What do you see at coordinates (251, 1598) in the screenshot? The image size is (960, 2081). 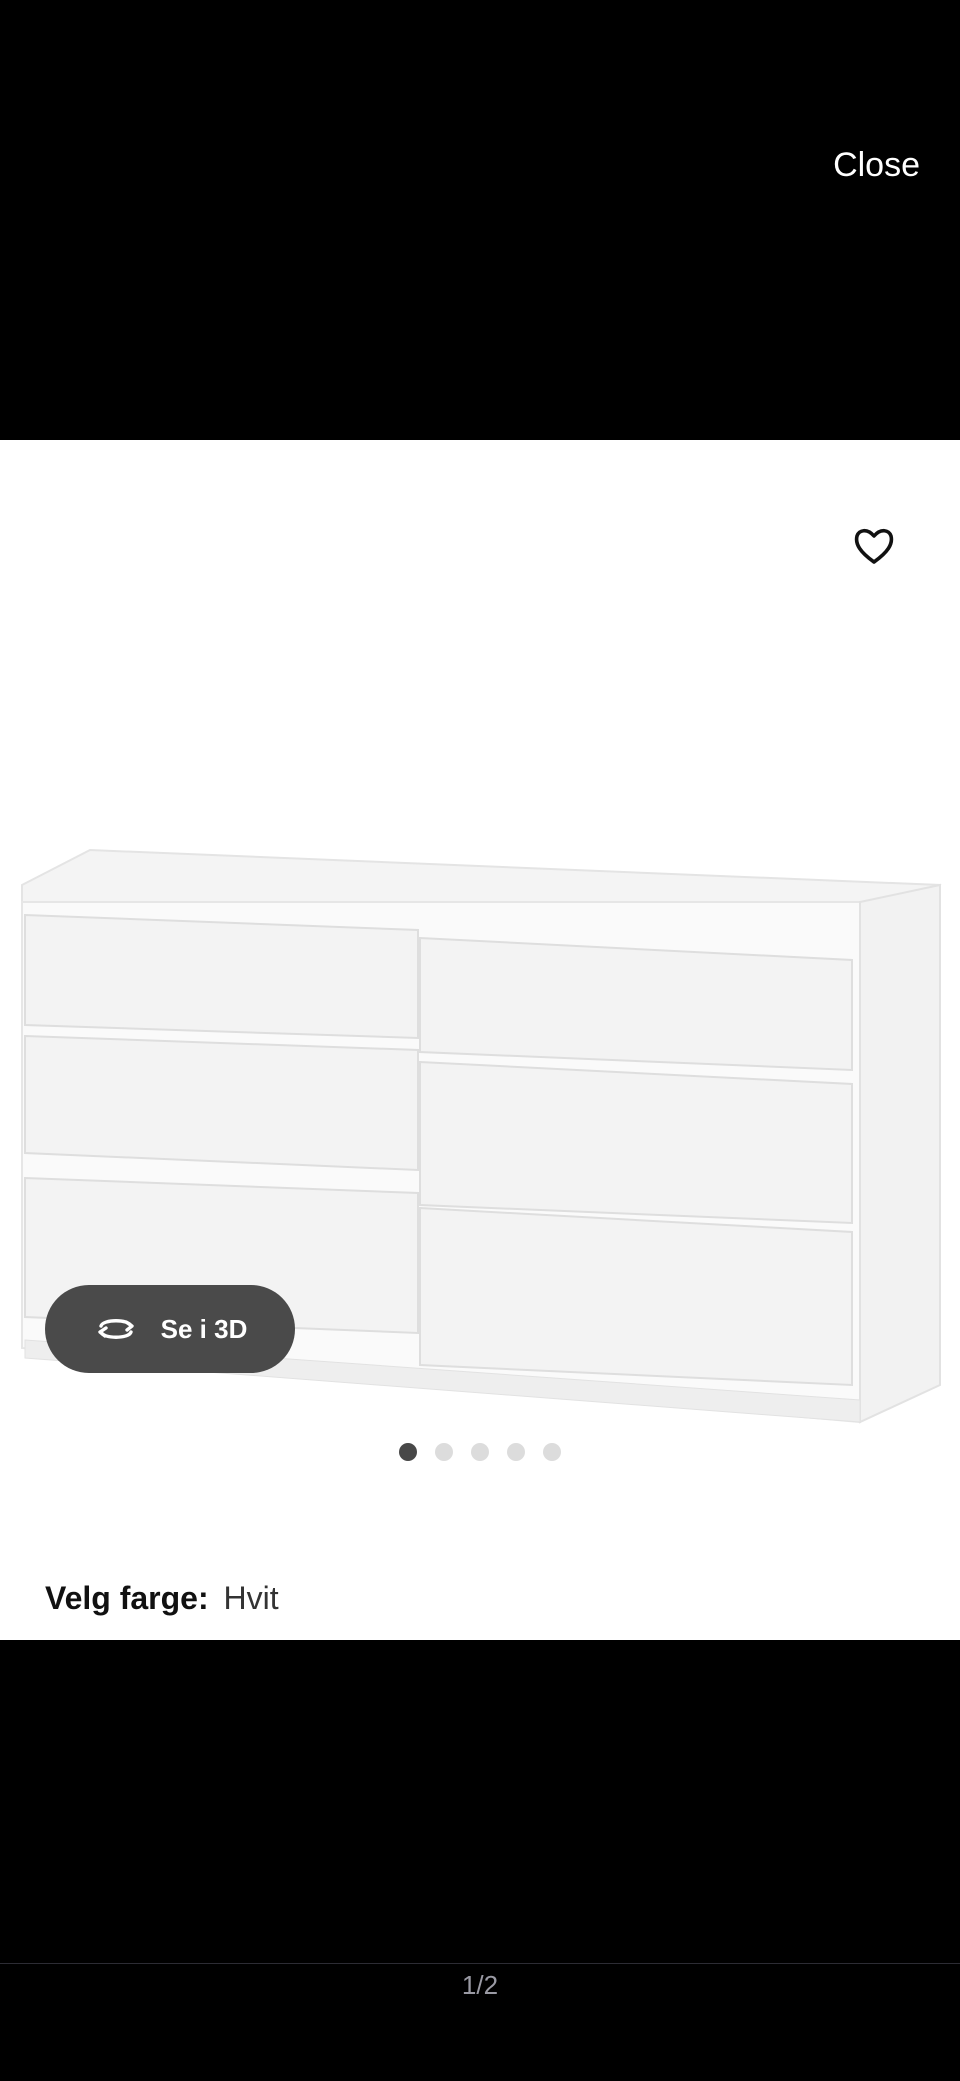 I see `color-value: Hvit` at bounding box center [251, 1598].